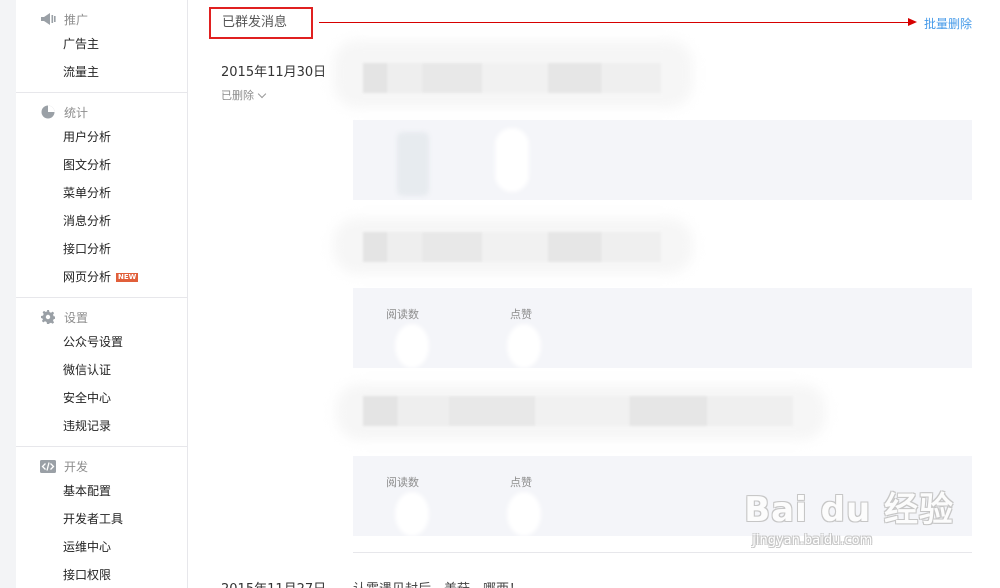 This screenshot has width=1000, height=588. I want to click on sidebar-item-message-analysis: 消息分析, so click(101, 221).